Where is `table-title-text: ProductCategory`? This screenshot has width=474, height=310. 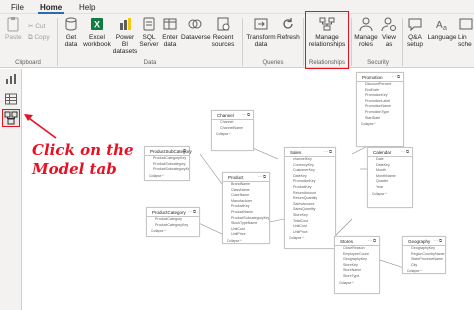 table-title-text: ProductCategory is located at coordinates (169, 212).